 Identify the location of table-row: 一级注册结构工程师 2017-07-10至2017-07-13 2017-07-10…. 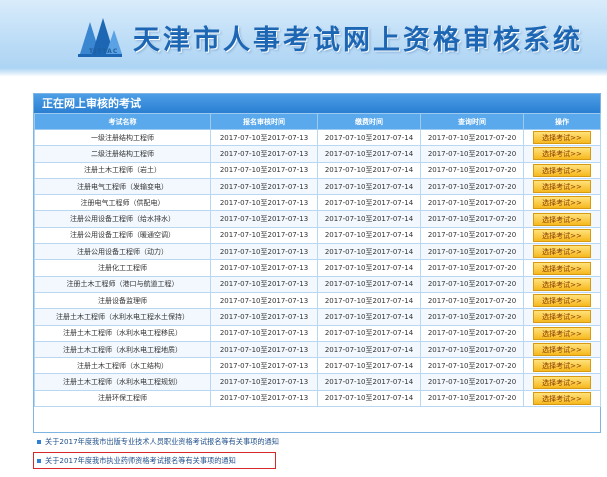
(317, 137).